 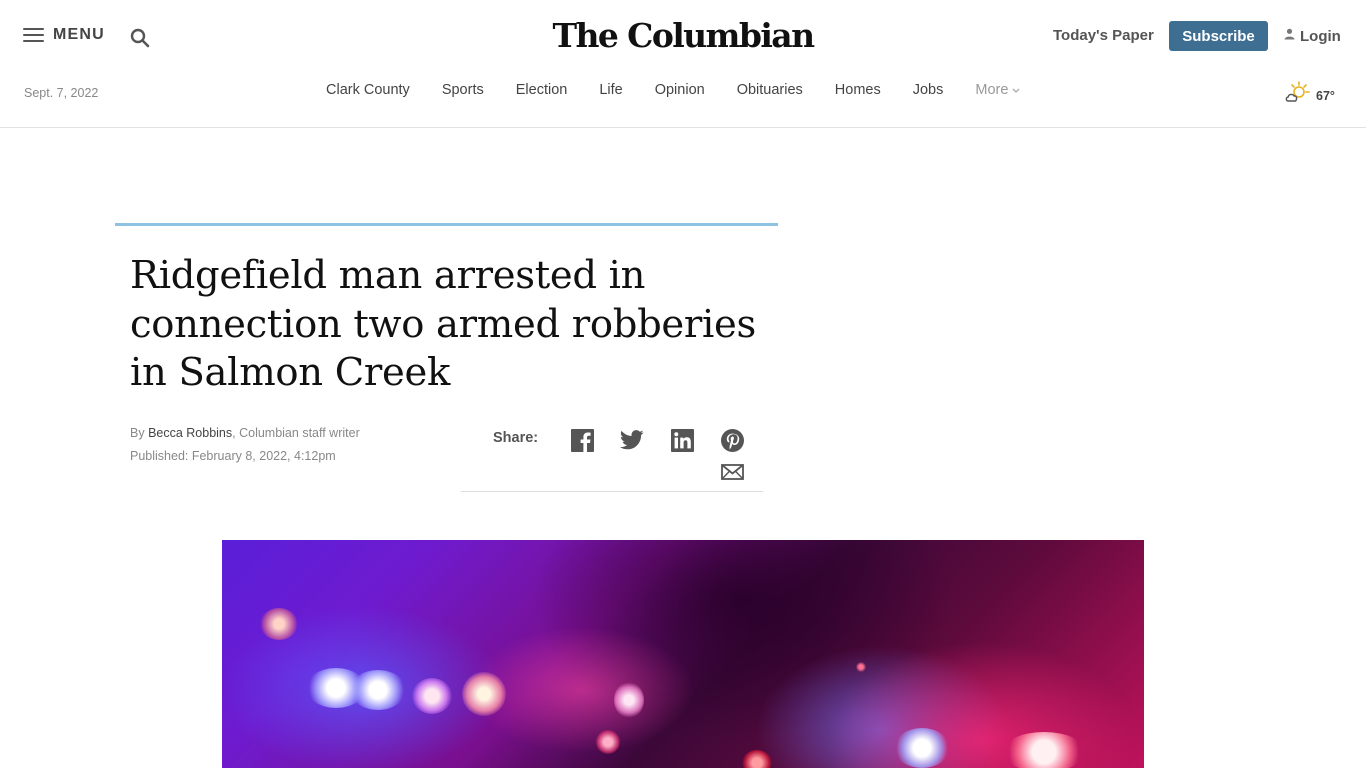 What do you see at coordinates (1016, 90) in the screenshot?
I see `chevron-down-icon` at bounding box center [1016, 90].